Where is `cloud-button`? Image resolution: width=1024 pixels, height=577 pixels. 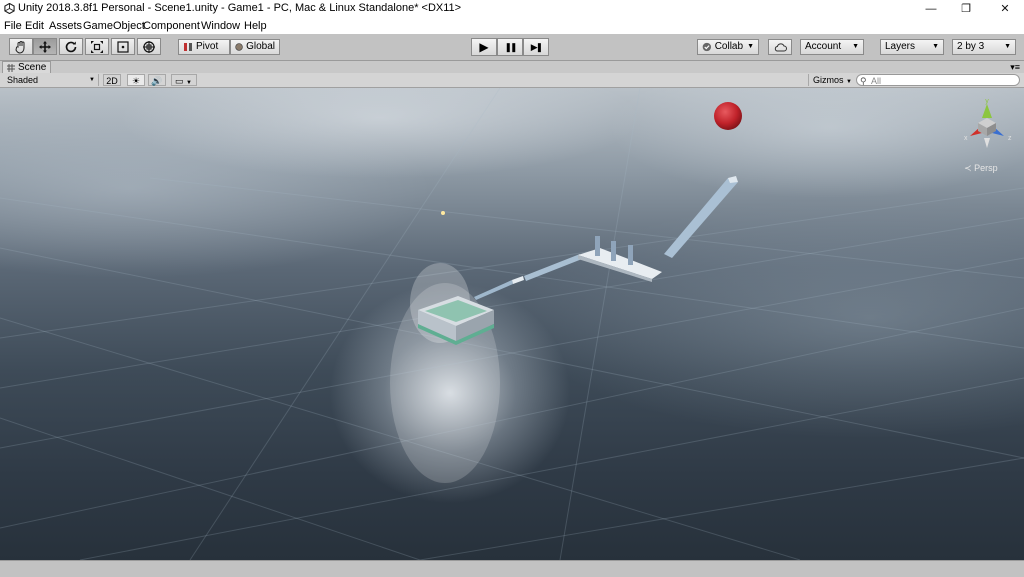 cloud-button is located at coordinates (780, 47).